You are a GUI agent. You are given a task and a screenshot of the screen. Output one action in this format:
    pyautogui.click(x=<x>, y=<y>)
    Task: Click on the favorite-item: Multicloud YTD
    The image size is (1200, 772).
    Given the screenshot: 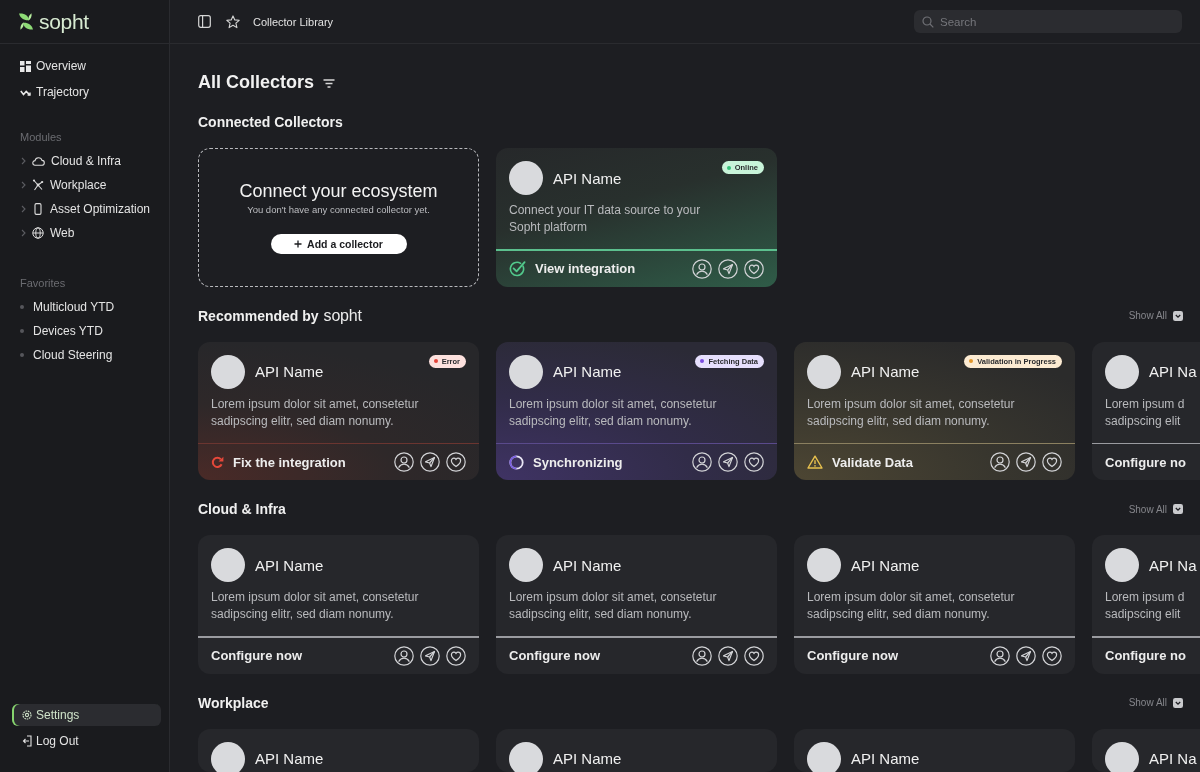 What is the action you would take?
    pyautogui.click(x=86, y=307)
    